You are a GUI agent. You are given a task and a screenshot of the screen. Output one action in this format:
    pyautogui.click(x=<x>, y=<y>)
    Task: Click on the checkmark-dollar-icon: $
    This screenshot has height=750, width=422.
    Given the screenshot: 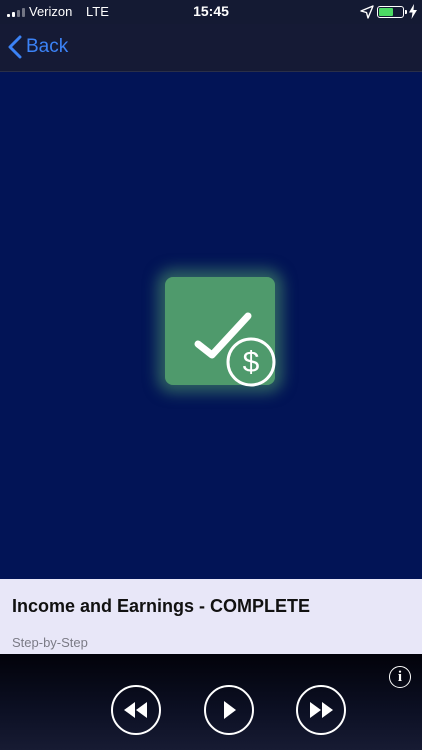 What is the action you would take?
    pyautogui.click(x=235, y=349)
    